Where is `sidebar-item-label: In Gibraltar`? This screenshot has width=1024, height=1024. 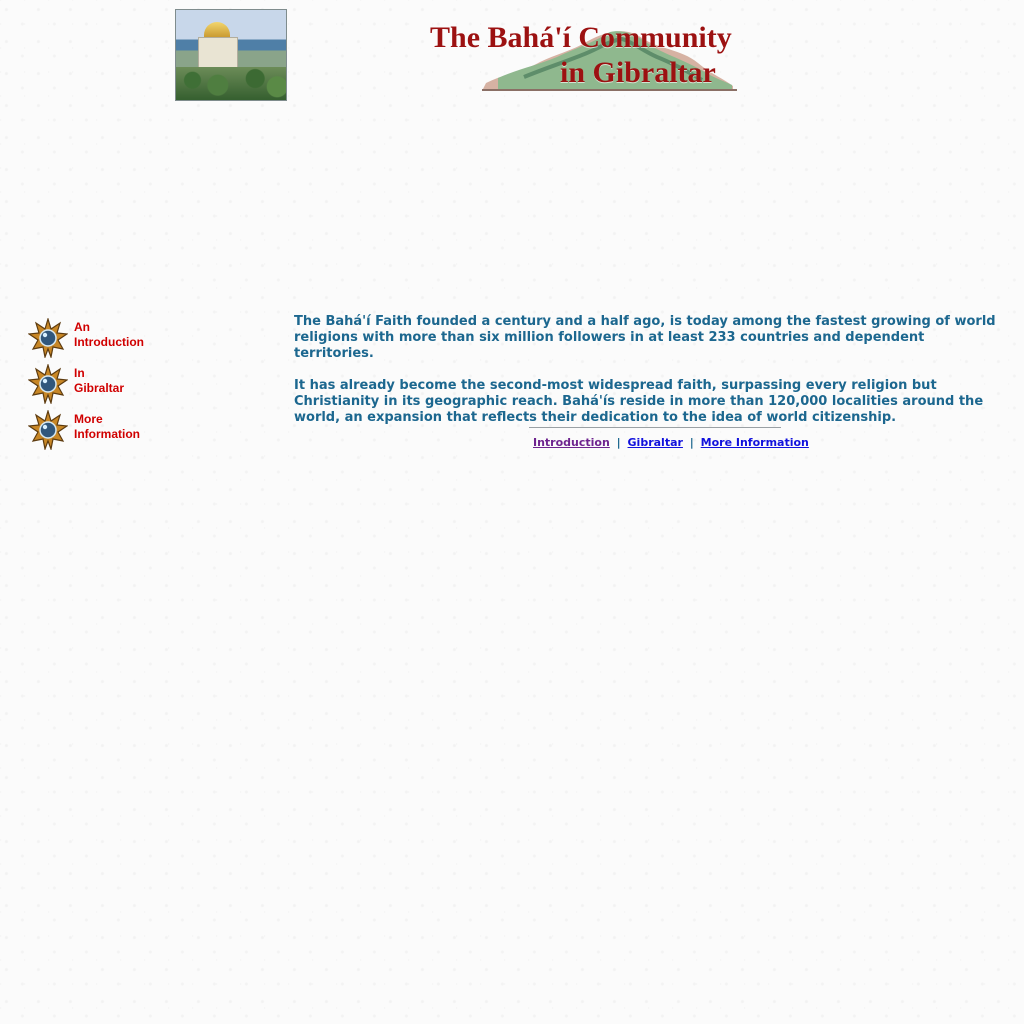 sidebar-item-label: In Gibraltar is located at coordinates (99, 380).